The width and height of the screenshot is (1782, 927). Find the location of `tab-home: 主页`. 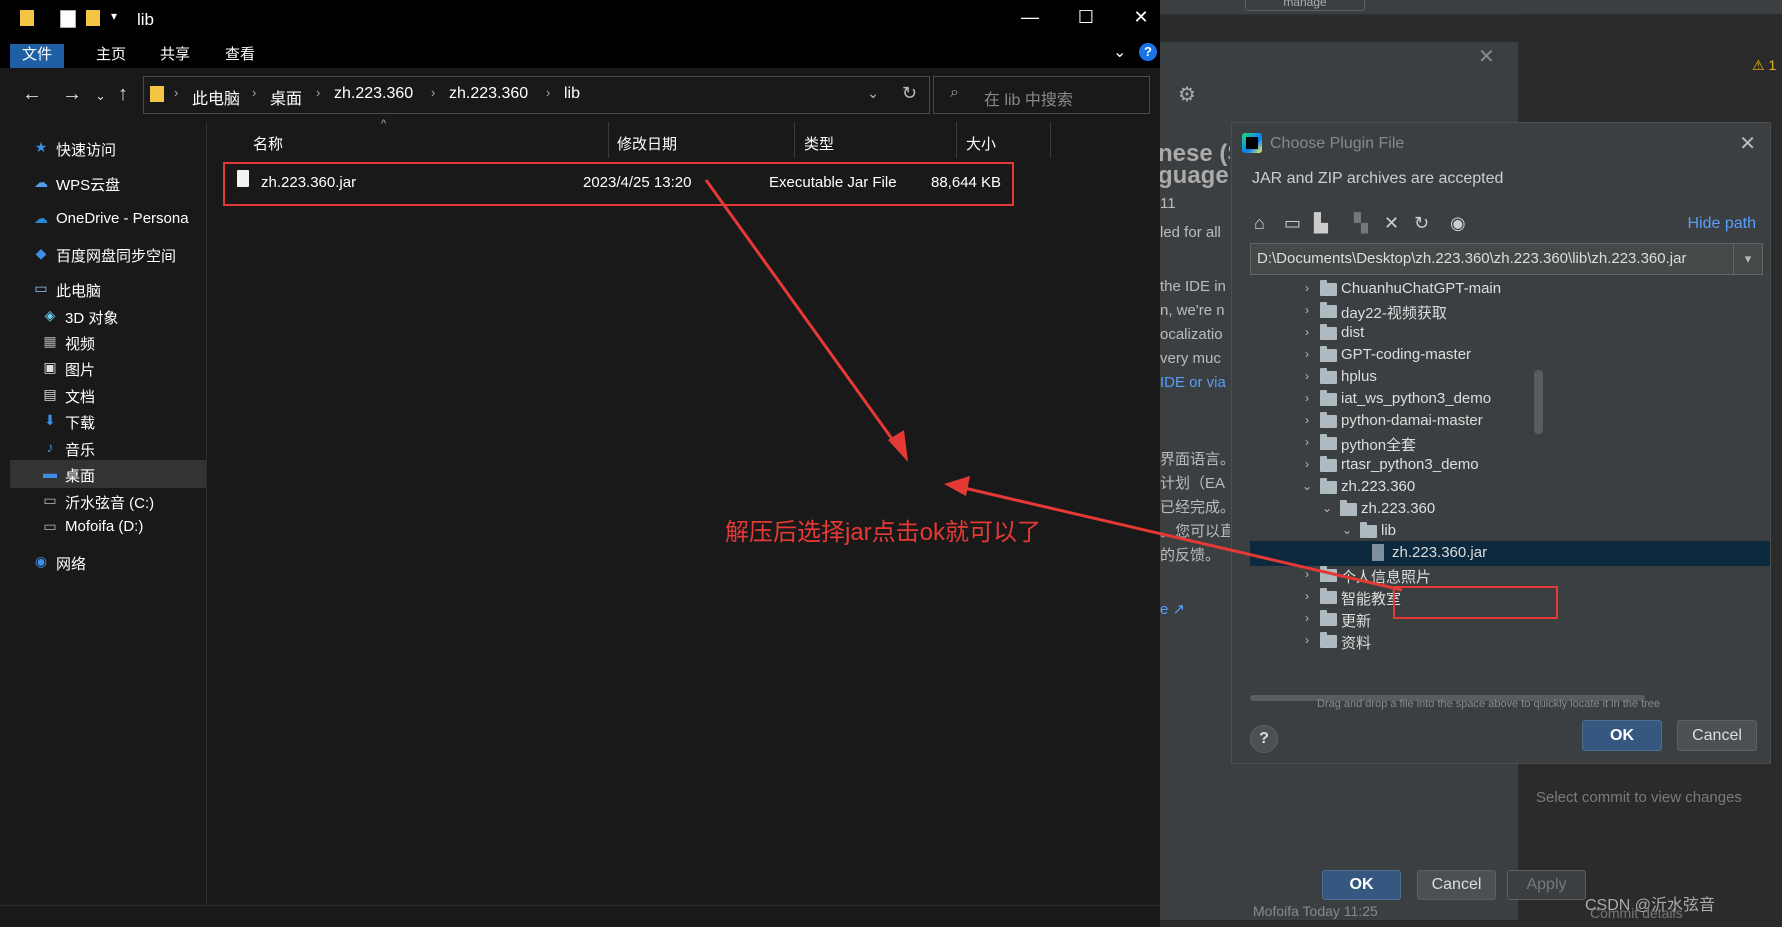

tab-home: 主页 is located at coordinates (111, 56).